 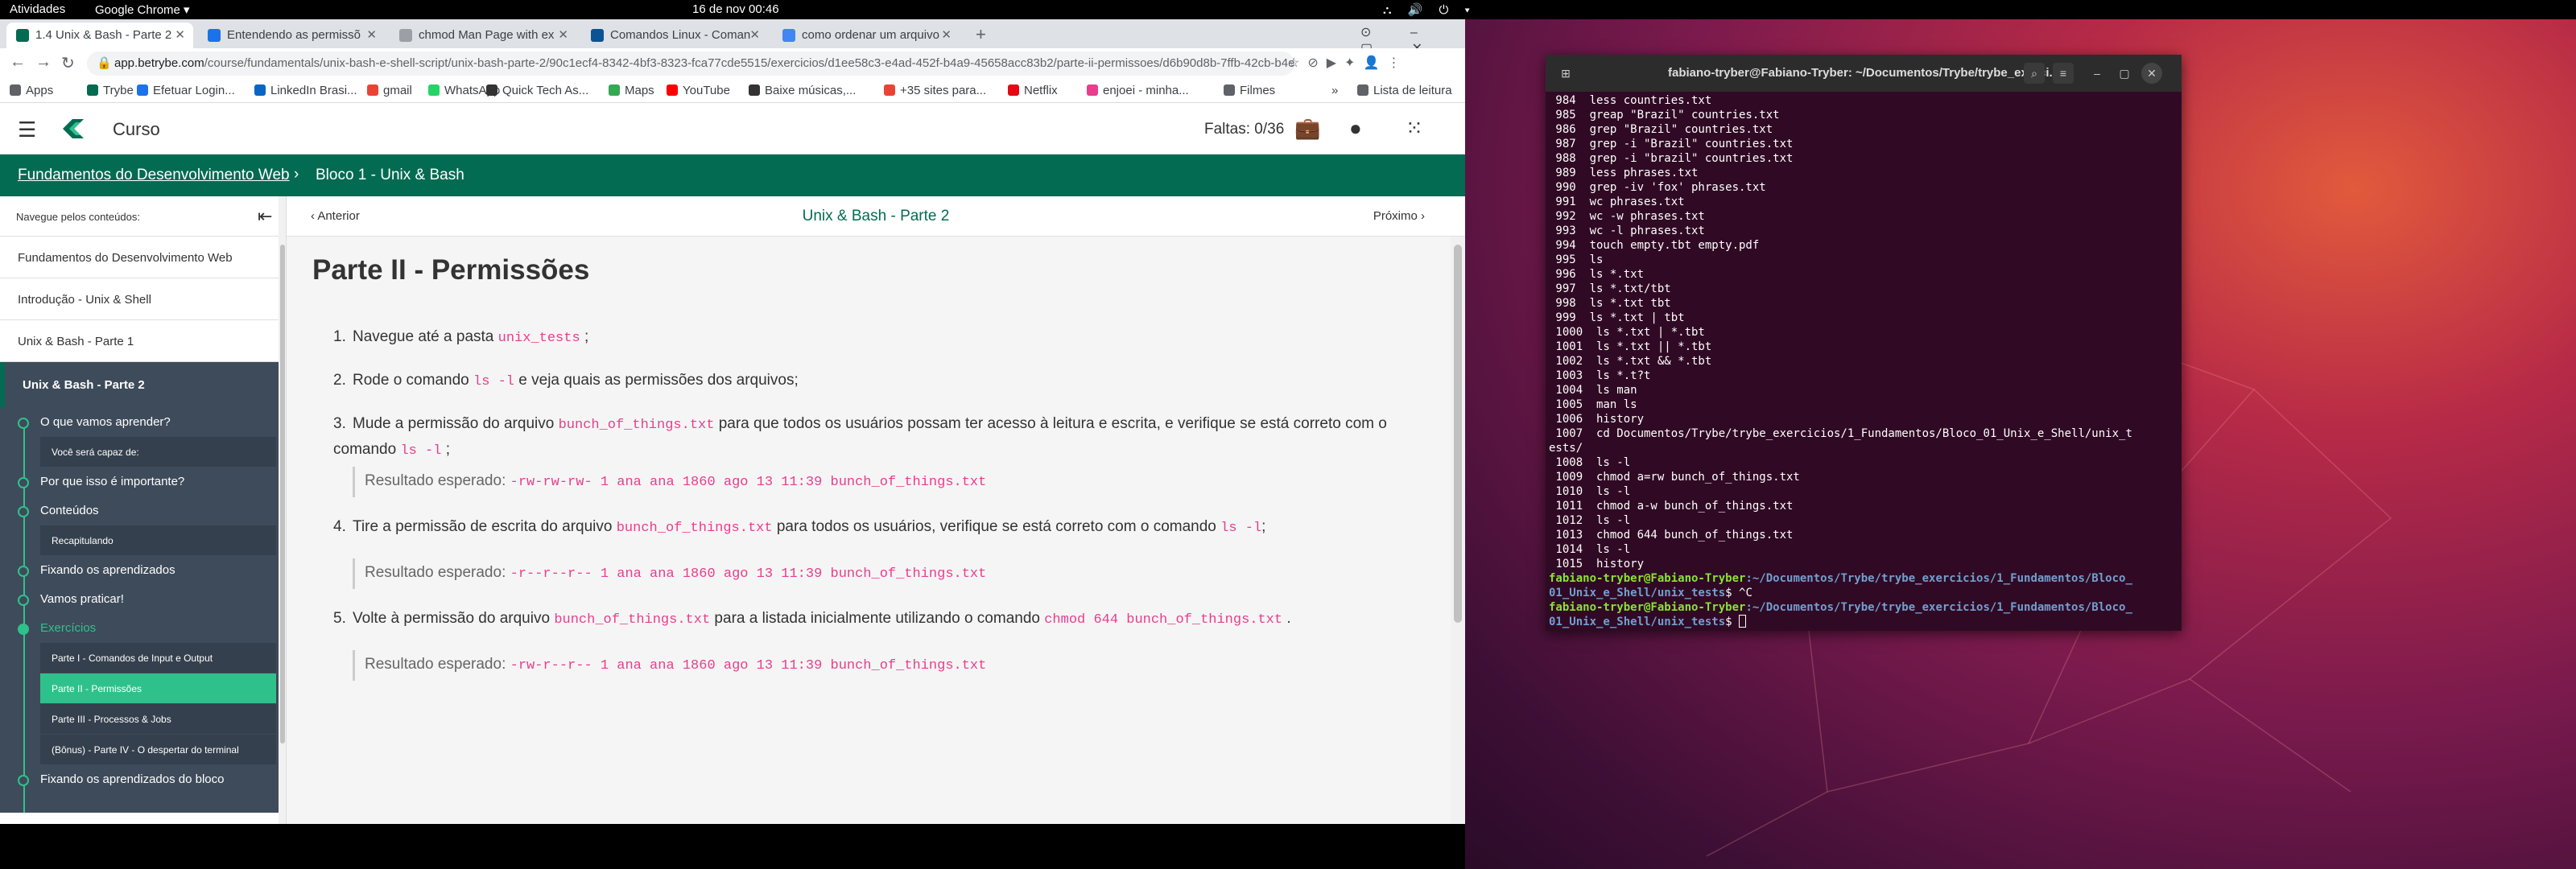 What do you see at coordinates (1590, 462) in the screenshot?
I see `terminal-line: 1008 ls -l` at bounding box center [1590, 462].